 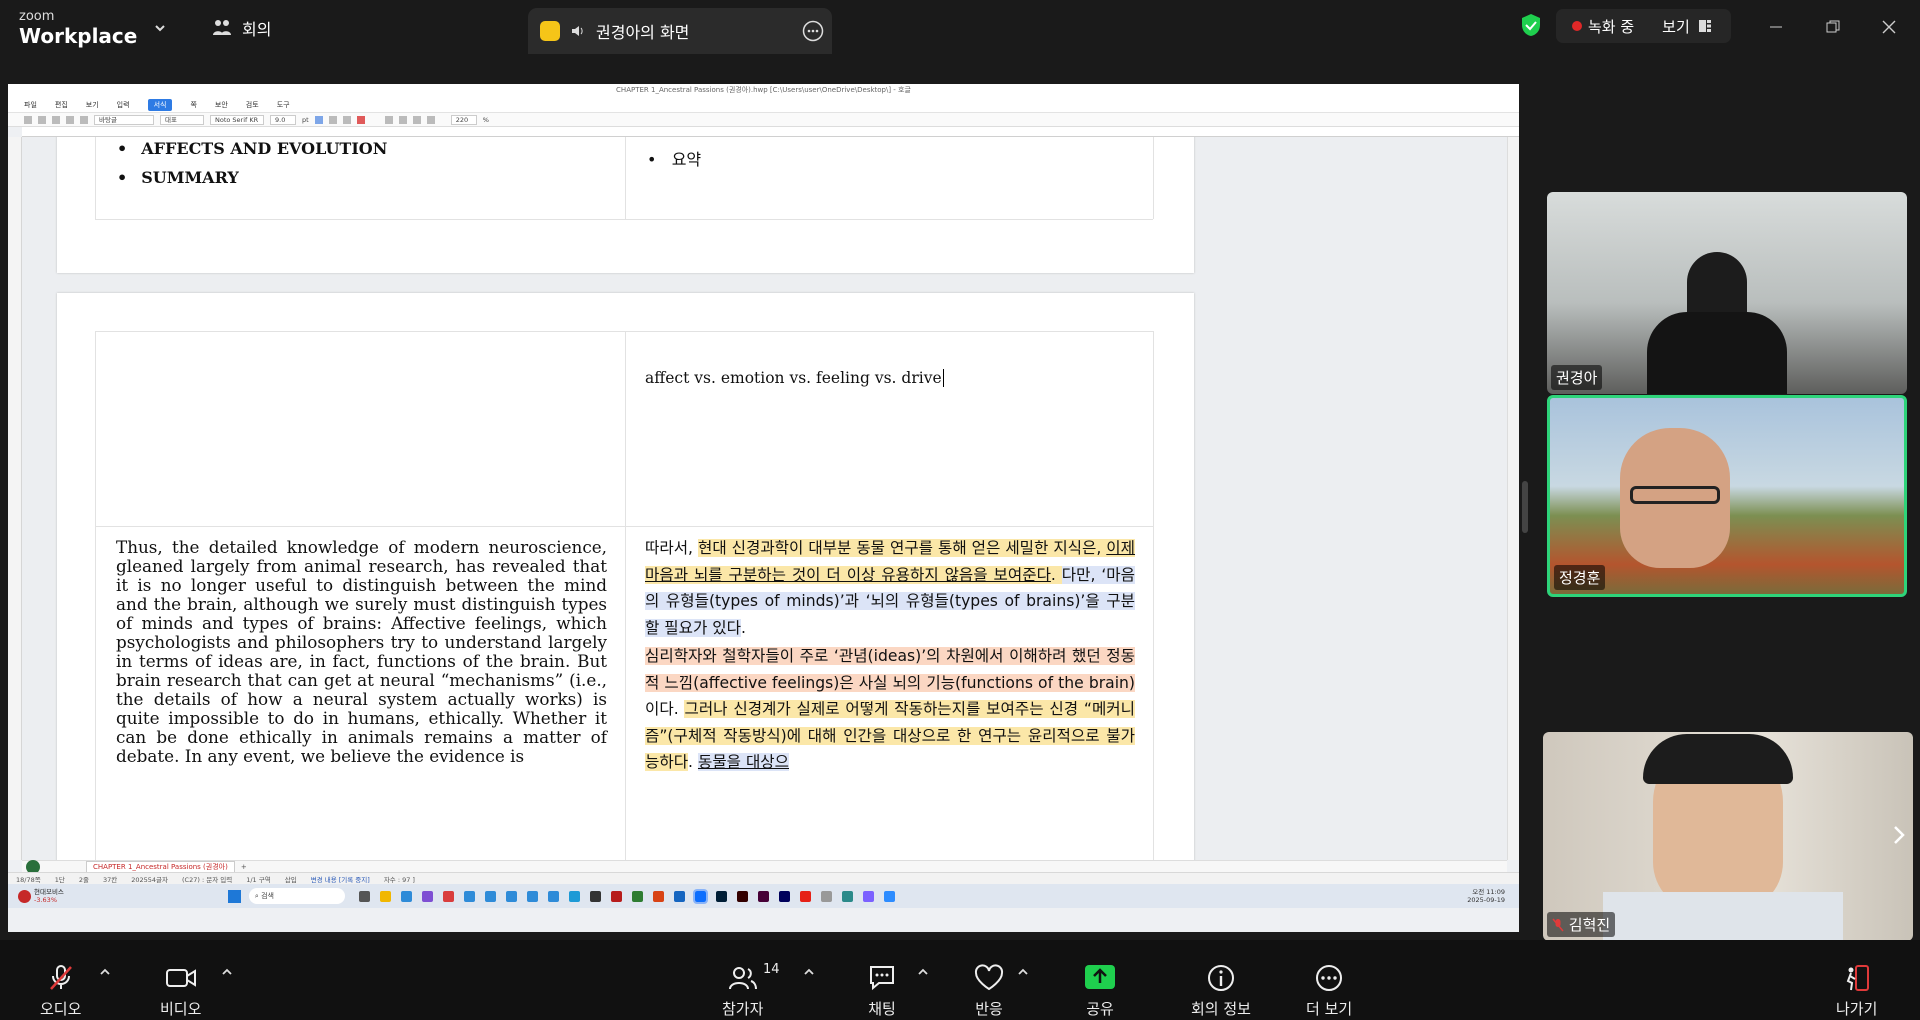 I want to click on menu-review: 검토, so click(x=252, y=105).